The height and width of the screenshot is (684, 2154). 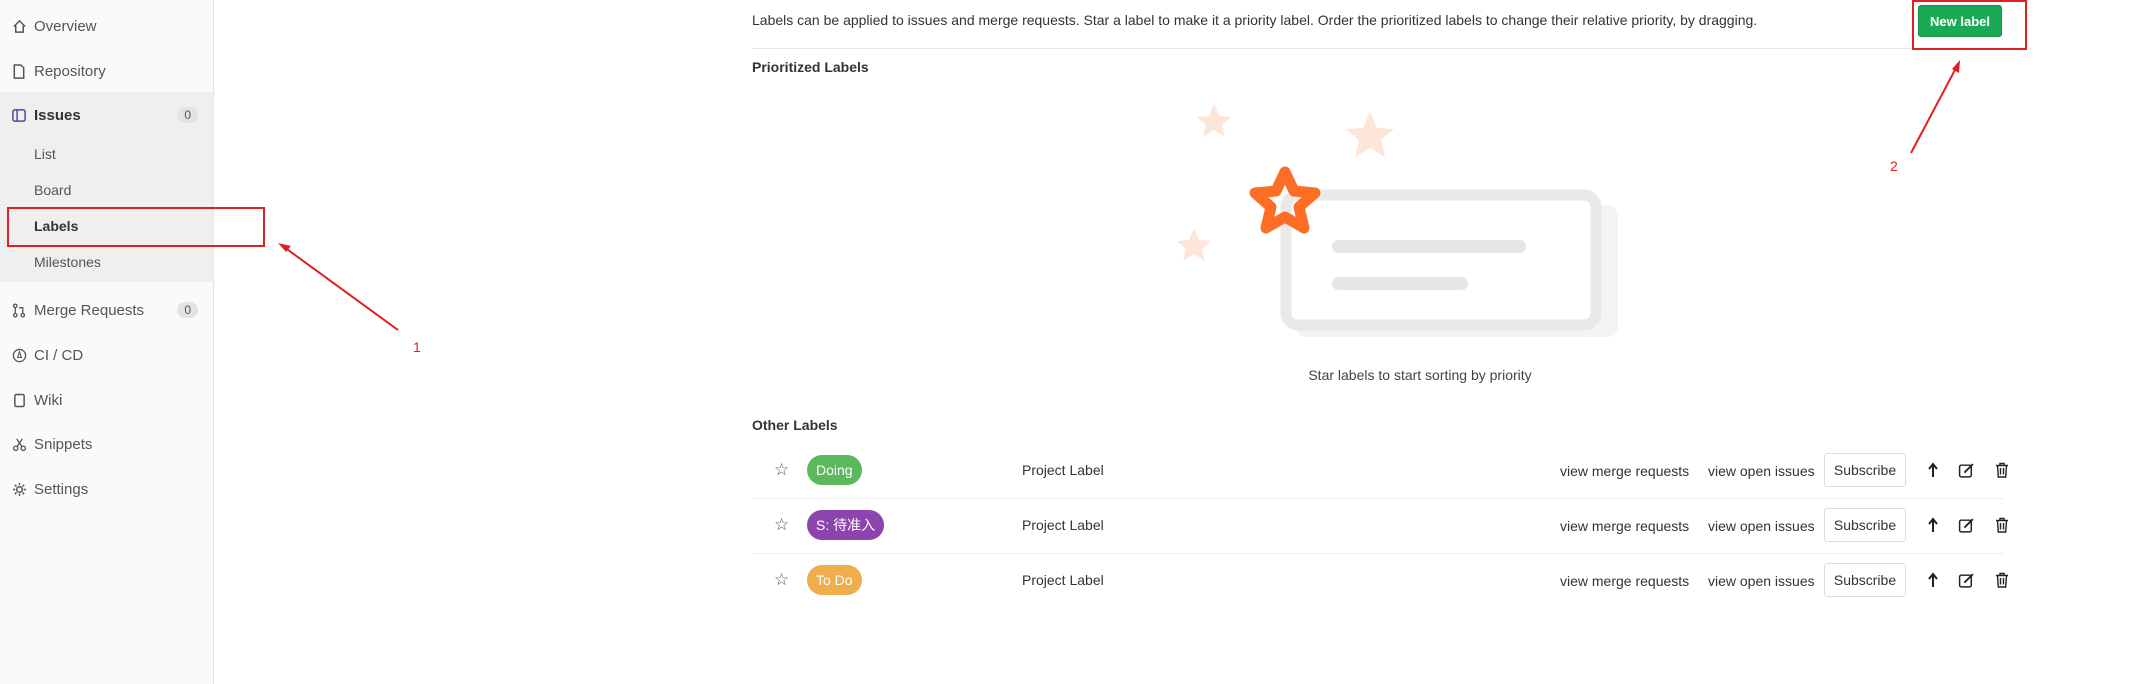 I want to click on annotation-number-1: 1, so click(x=417, y=347).